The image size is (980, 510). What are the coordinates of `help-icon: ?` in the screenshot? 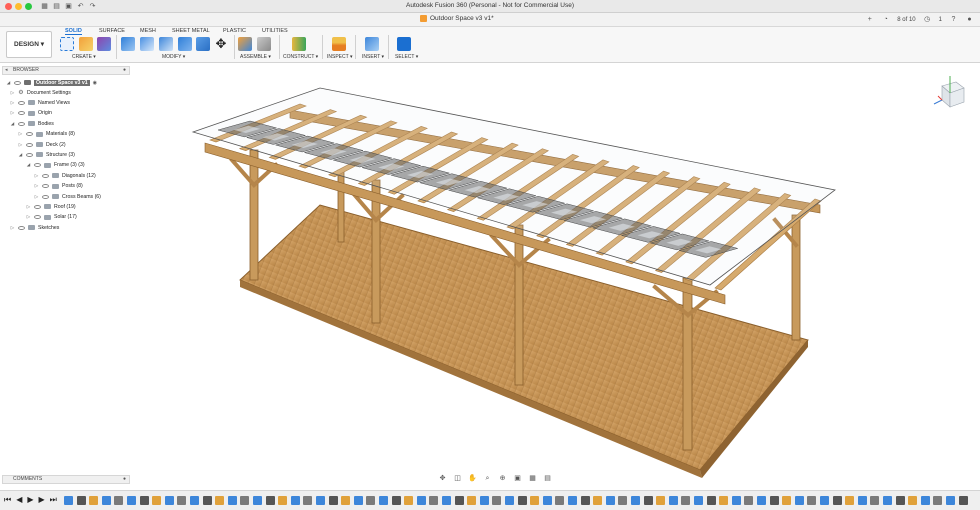 It's located at (953, 19).